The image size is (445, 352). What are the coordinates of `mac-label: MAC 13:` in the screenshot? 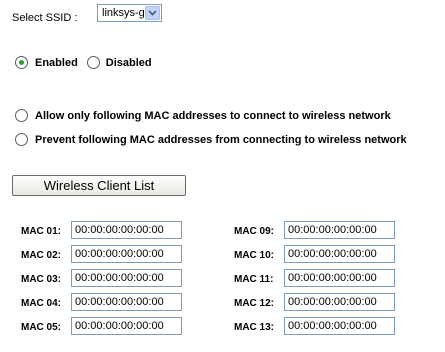 It's located at (254, 327).